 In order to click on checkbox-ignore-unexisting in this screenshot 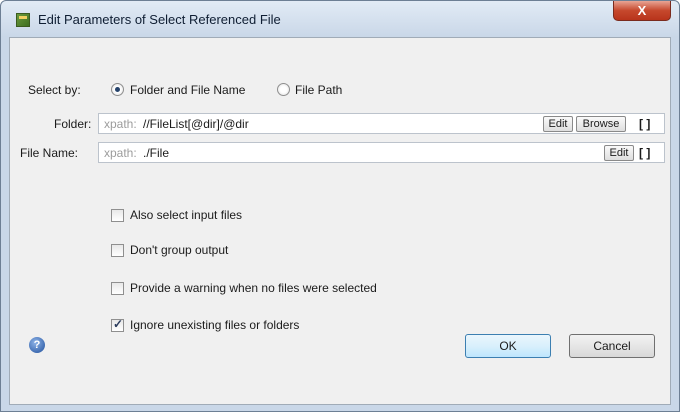, I will do `click(117, 324)`.